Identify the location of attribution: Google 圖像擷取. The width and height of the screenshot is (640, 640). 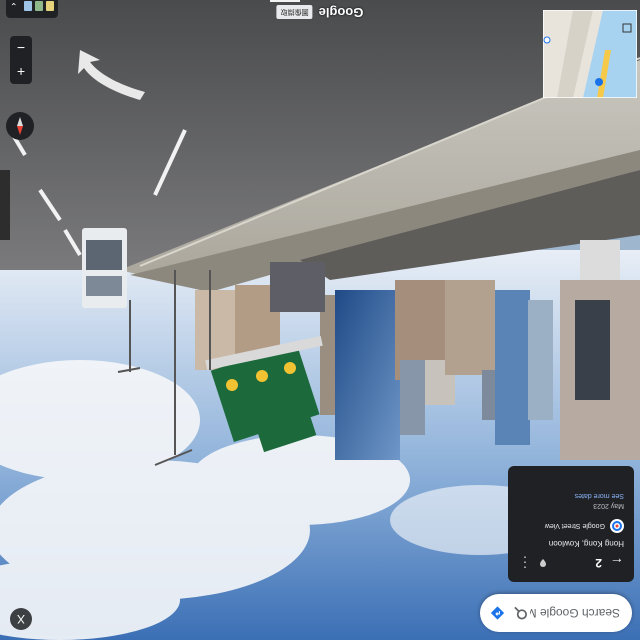
(320, 12).